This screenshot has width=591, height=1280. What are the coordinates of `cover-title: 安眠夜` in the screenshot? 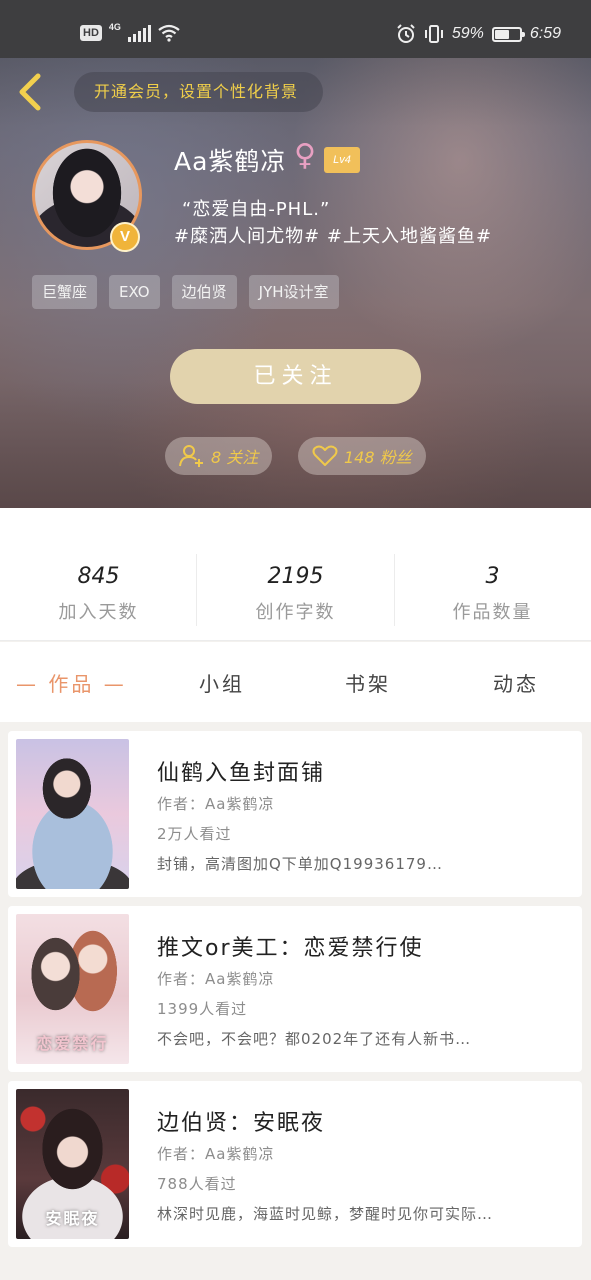 It's located at (72, 1218).